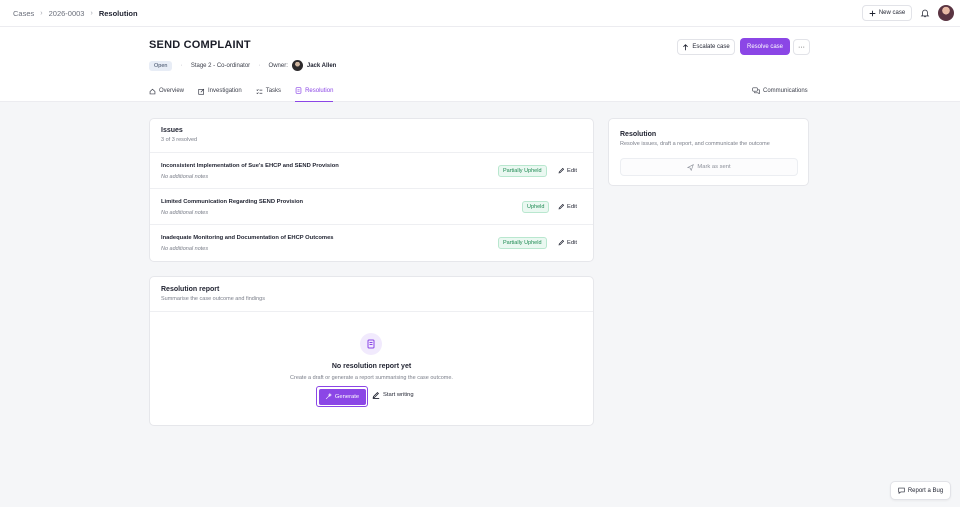 The image size is (960, 507). What do you see at coordinates (213, 299) in the screenshot?
I see `report-subtitle: Summarise the case outcome and findings` at bounding box center [213, 299].